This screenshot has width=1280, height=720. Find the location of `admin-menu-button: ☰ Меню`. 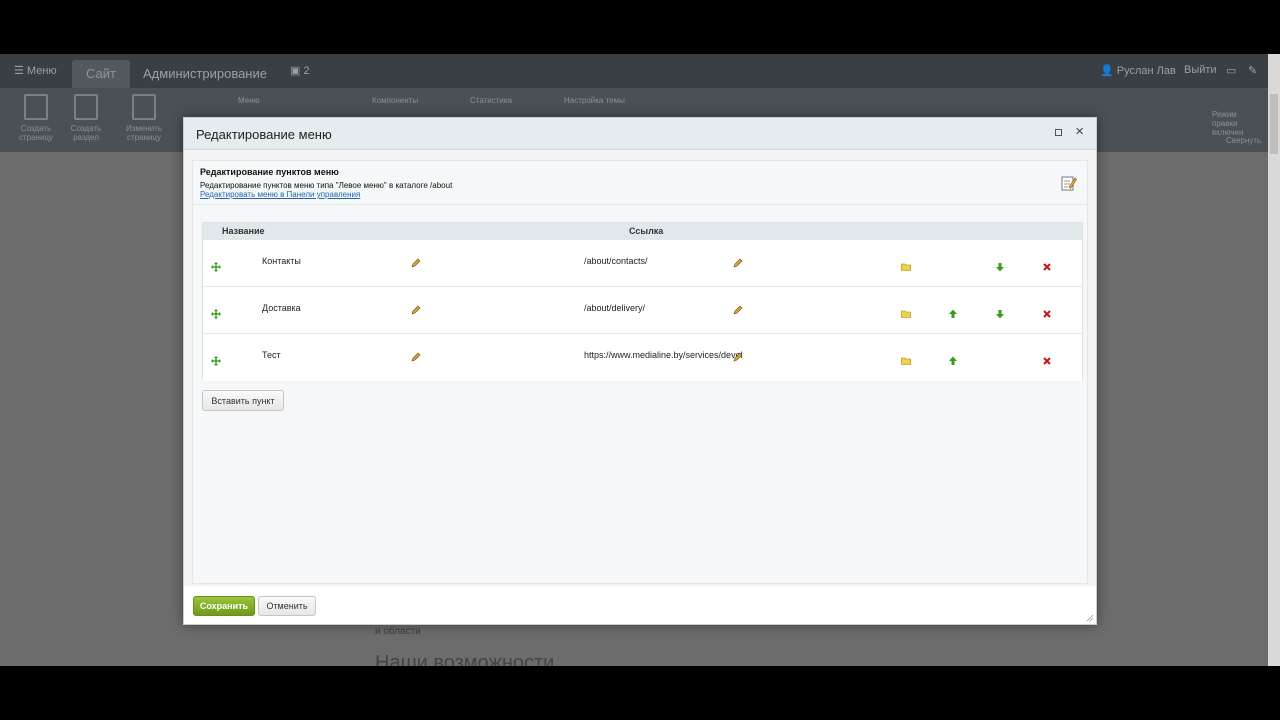

admin-menu-button: ☰ Меню is located at coordinates (35, 70).